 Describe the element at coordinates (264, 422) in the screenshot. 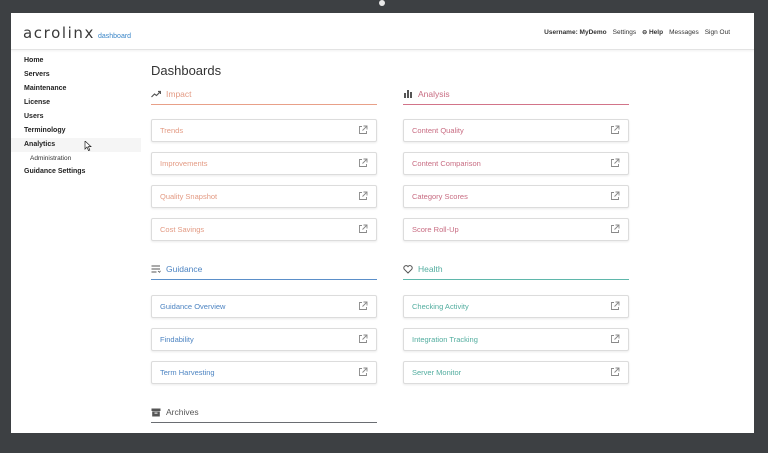

I see `section-rule-archives` at that location.